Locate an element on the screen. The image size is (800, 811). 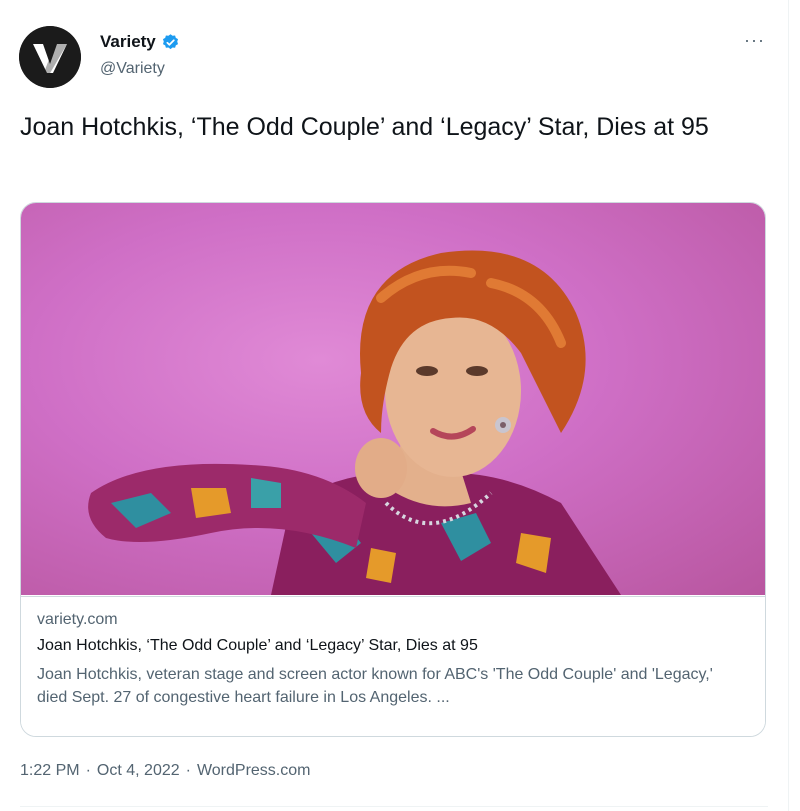
avatar is located at coordinates (50, 57).